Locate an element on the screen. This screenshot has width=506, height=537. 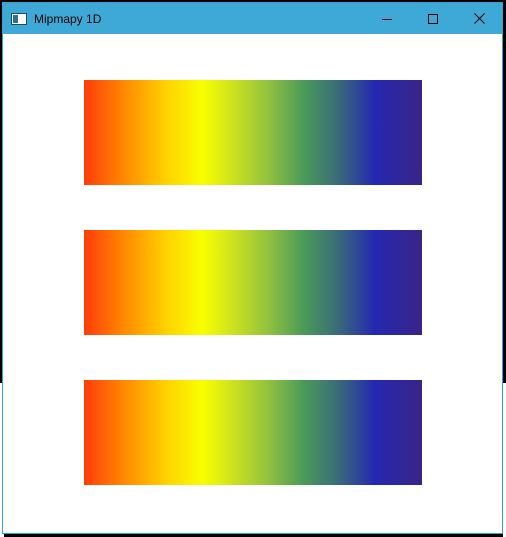
minimize-icon is located at coordinates (387, 19).